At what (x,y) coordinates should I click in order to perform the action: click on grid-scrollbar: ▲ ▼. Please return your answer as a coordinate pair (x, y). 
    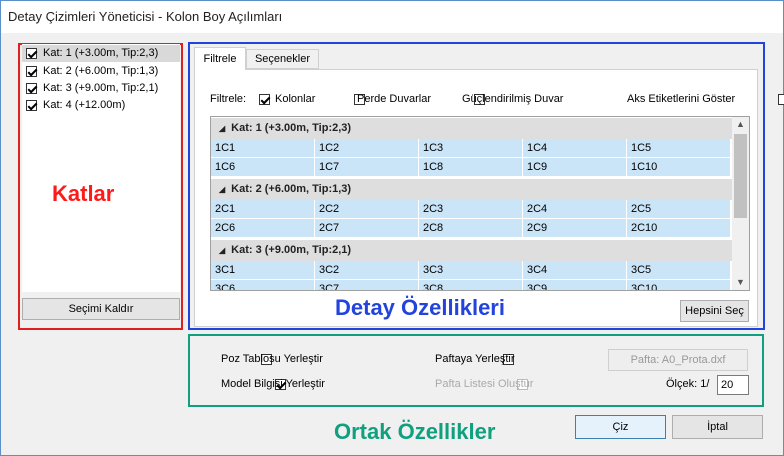
    Looking at the image, I should click on (740, 203).